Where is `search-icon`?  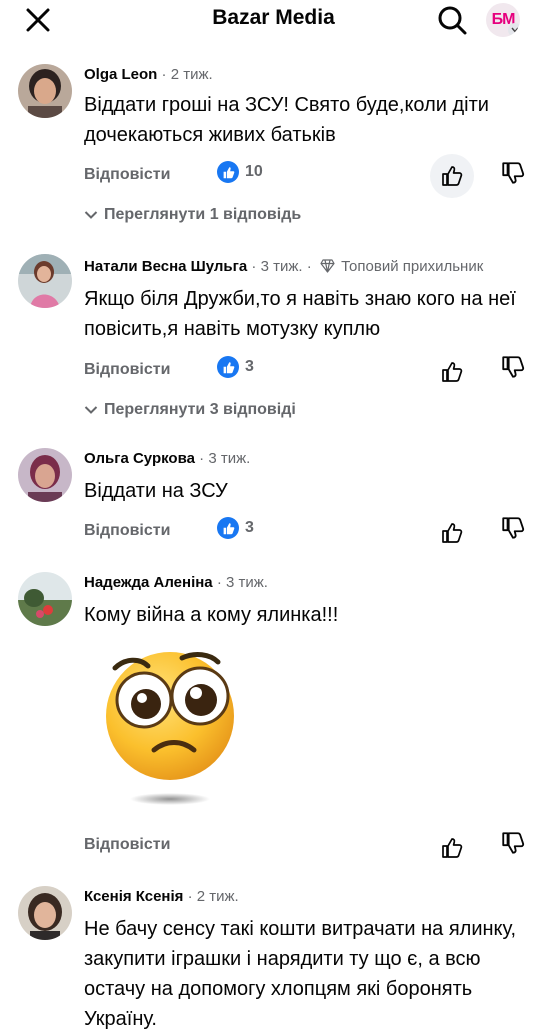
search-icon is located at coordinates (452, 20).